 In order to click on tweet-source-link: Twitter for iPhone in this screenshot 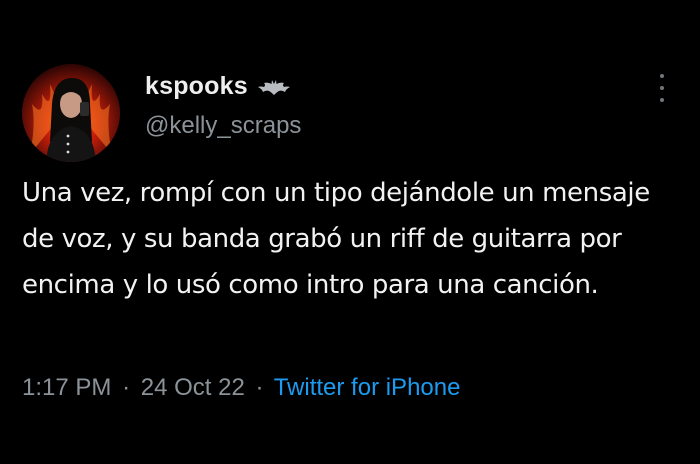, I will do `click(367, 387)`.